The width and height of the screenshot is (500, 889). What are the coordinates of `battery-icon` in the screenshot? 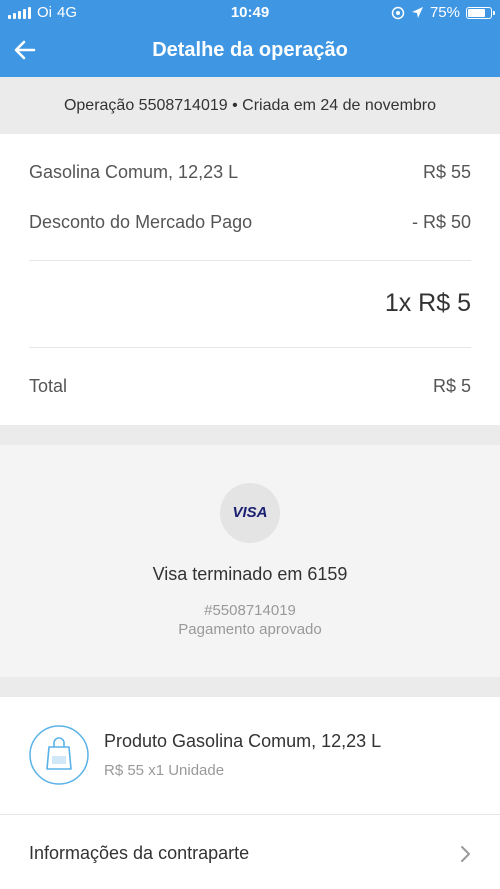 It's located at (480, 12).